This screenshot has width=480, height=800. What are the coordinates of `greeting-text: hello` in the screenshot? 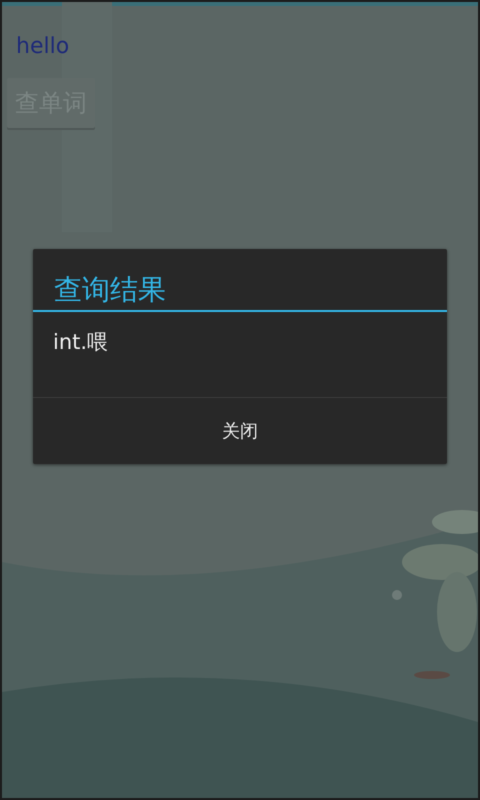 It's located at (42, 47).